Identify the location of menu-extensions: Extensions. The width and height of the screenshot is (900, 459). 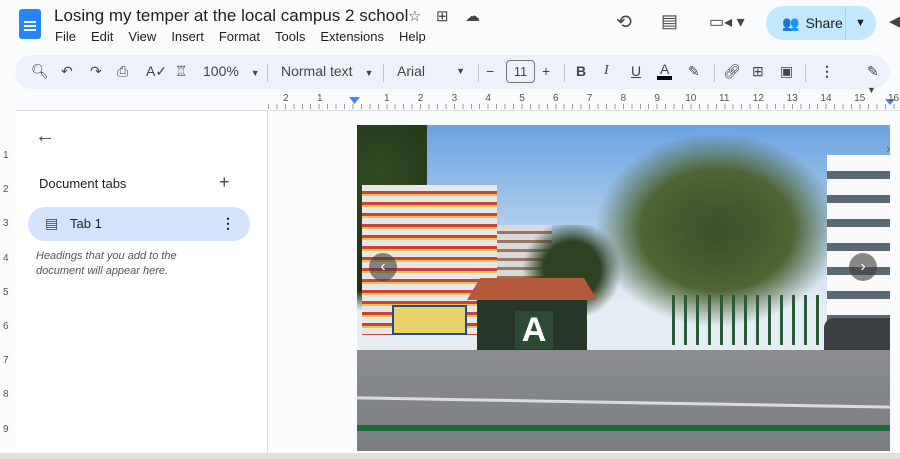
(352, 36).